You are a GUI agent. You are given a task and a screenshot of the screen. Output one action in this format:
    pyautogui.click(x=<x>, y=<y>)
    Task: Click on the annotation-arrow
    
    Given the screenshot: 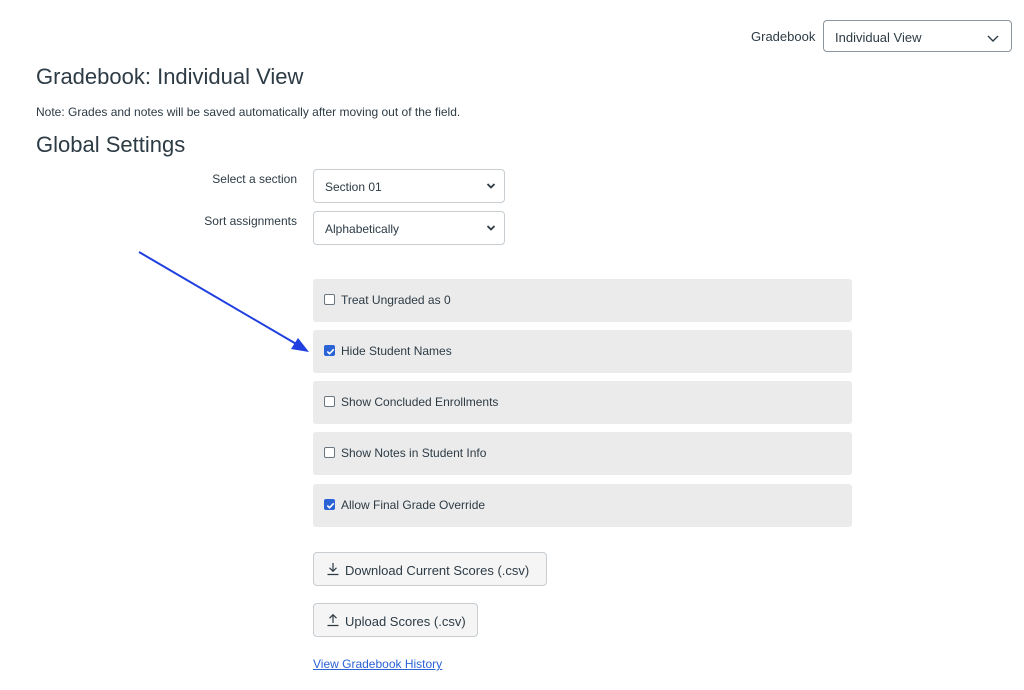 What is the action you would take?
    pyautogui.click(x=223, y=301)
    